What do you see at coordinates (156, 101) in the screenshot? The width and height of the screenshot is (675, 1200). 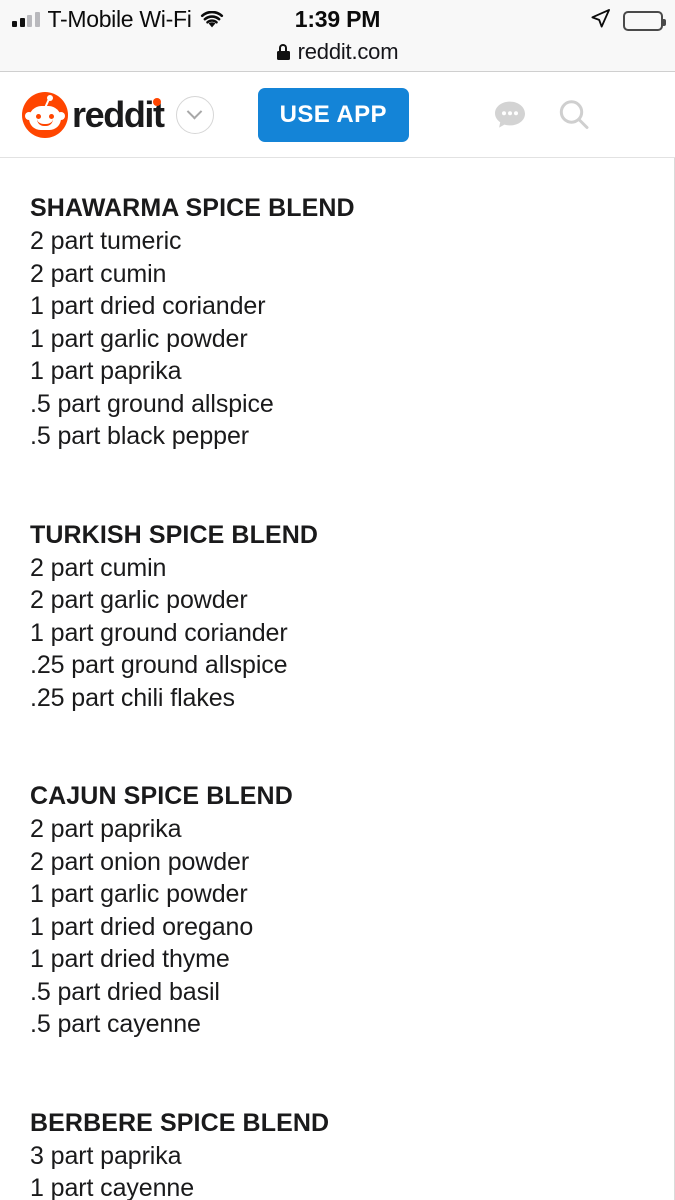 I see `wordmark-dot-icon` at bounding box center [156, 101].